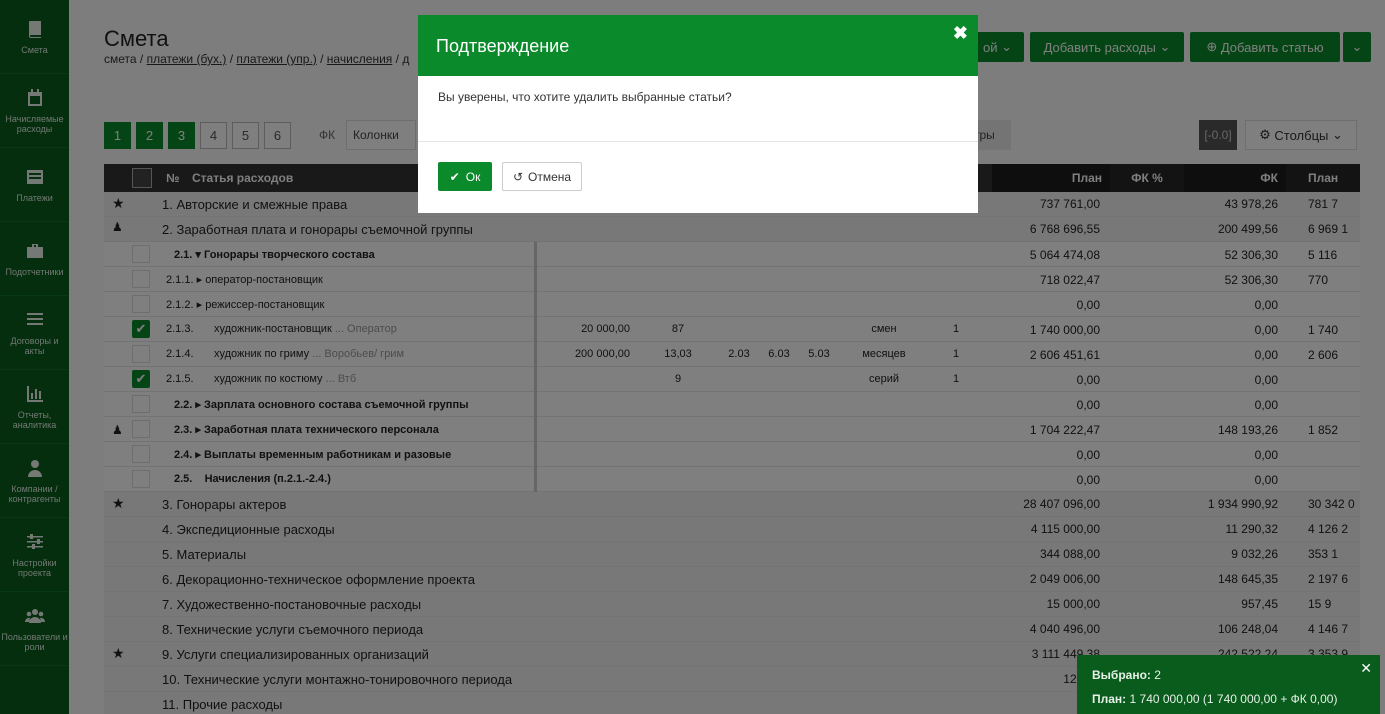 This screenshot has width=1385, height=714. I want to click on undo-icon: ↺, so click(517, 176).